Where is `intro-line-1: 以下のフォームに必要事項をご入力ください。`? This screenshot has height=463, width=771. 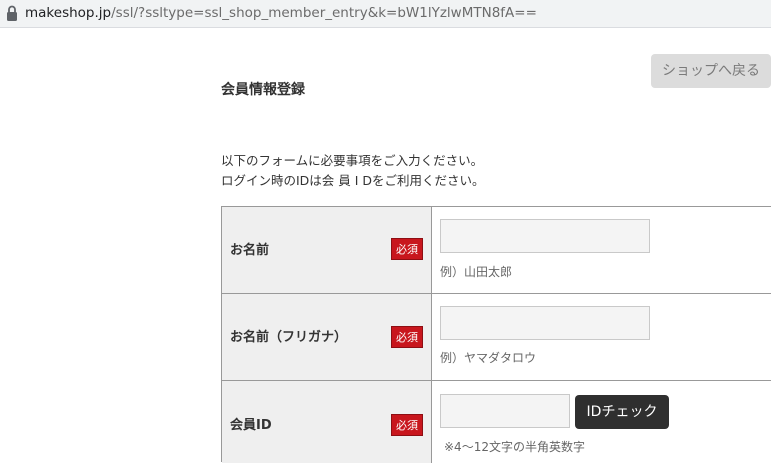 intro-line-1: 以下のフォームに必要事項をご入力ください。 is located at coordinates (352, 160).